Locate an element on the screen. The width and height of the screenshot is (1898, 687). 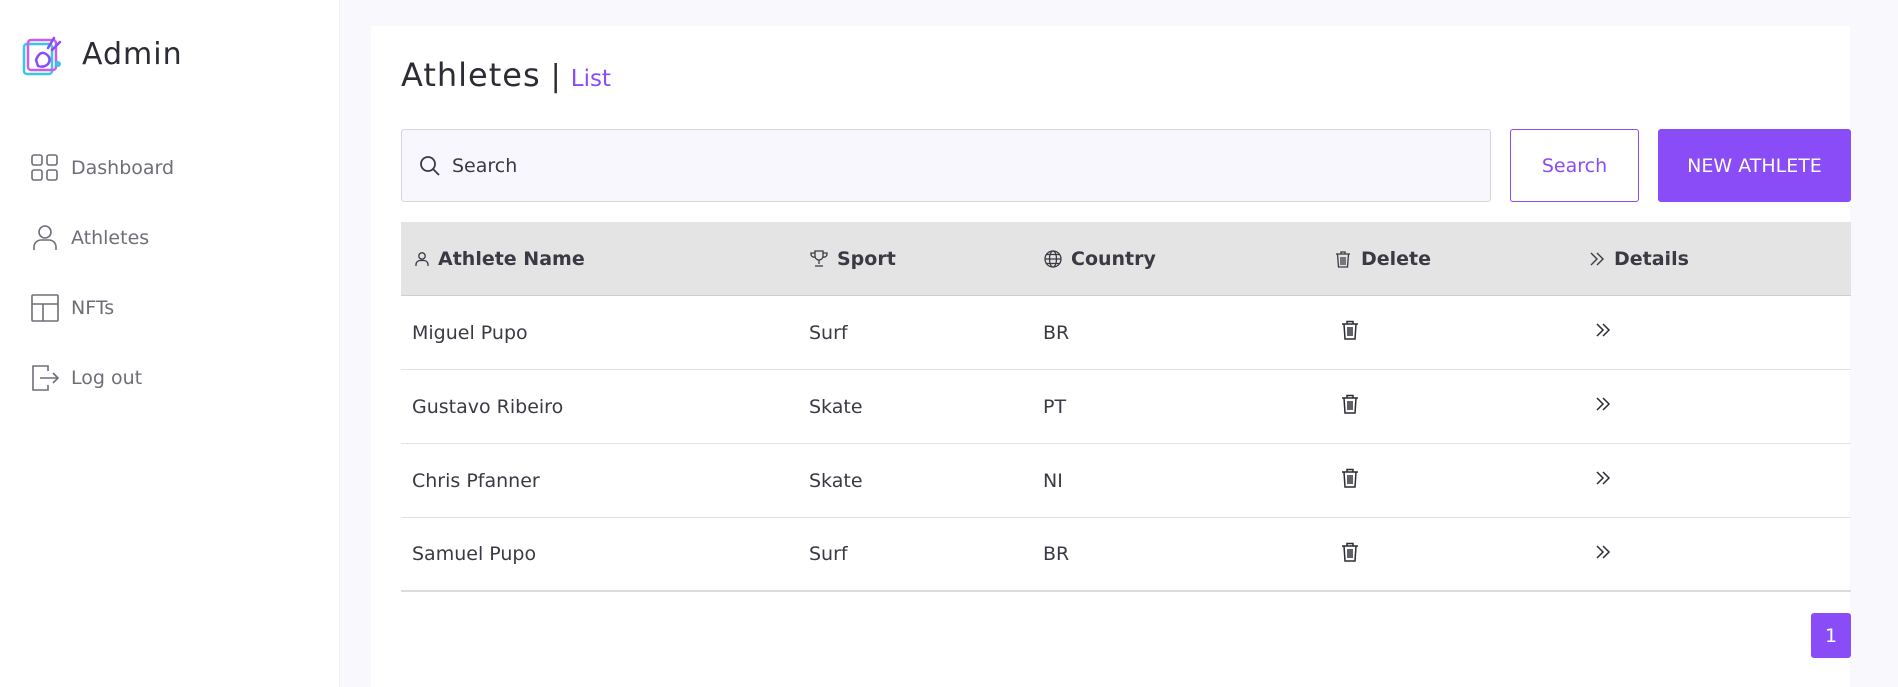
sidebar-item-athletes: Athletes is located at coordinates (102, 238).